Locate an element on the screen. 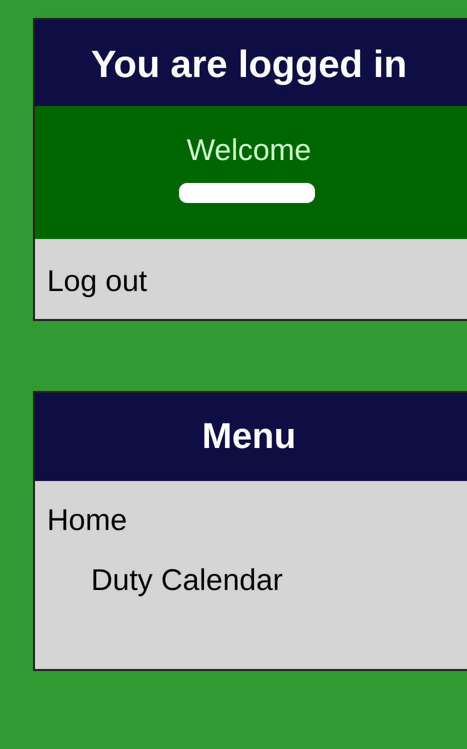 The width and height of the screenshot is (467, 749). logout-link: Log out is located at coordinates (97, 281).